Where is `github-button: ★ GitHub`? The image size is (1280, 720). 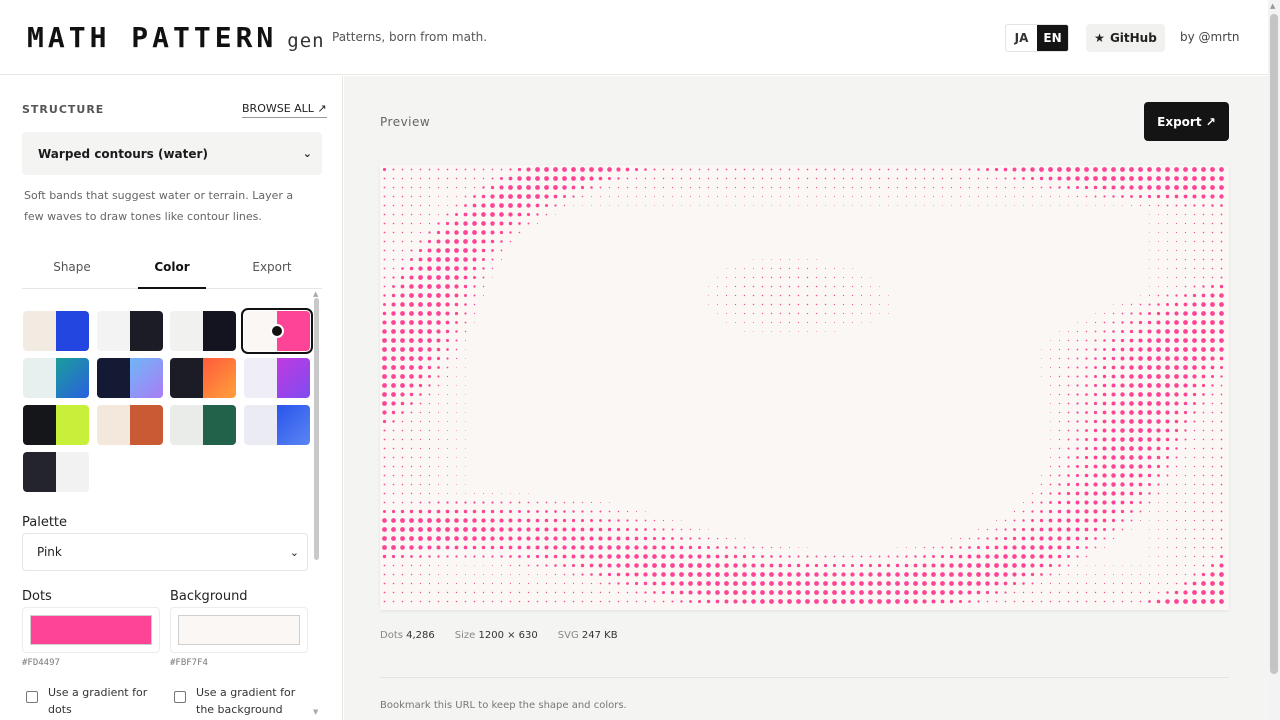
github-button: ★ GitHub is located at coordinates (1125, 38).